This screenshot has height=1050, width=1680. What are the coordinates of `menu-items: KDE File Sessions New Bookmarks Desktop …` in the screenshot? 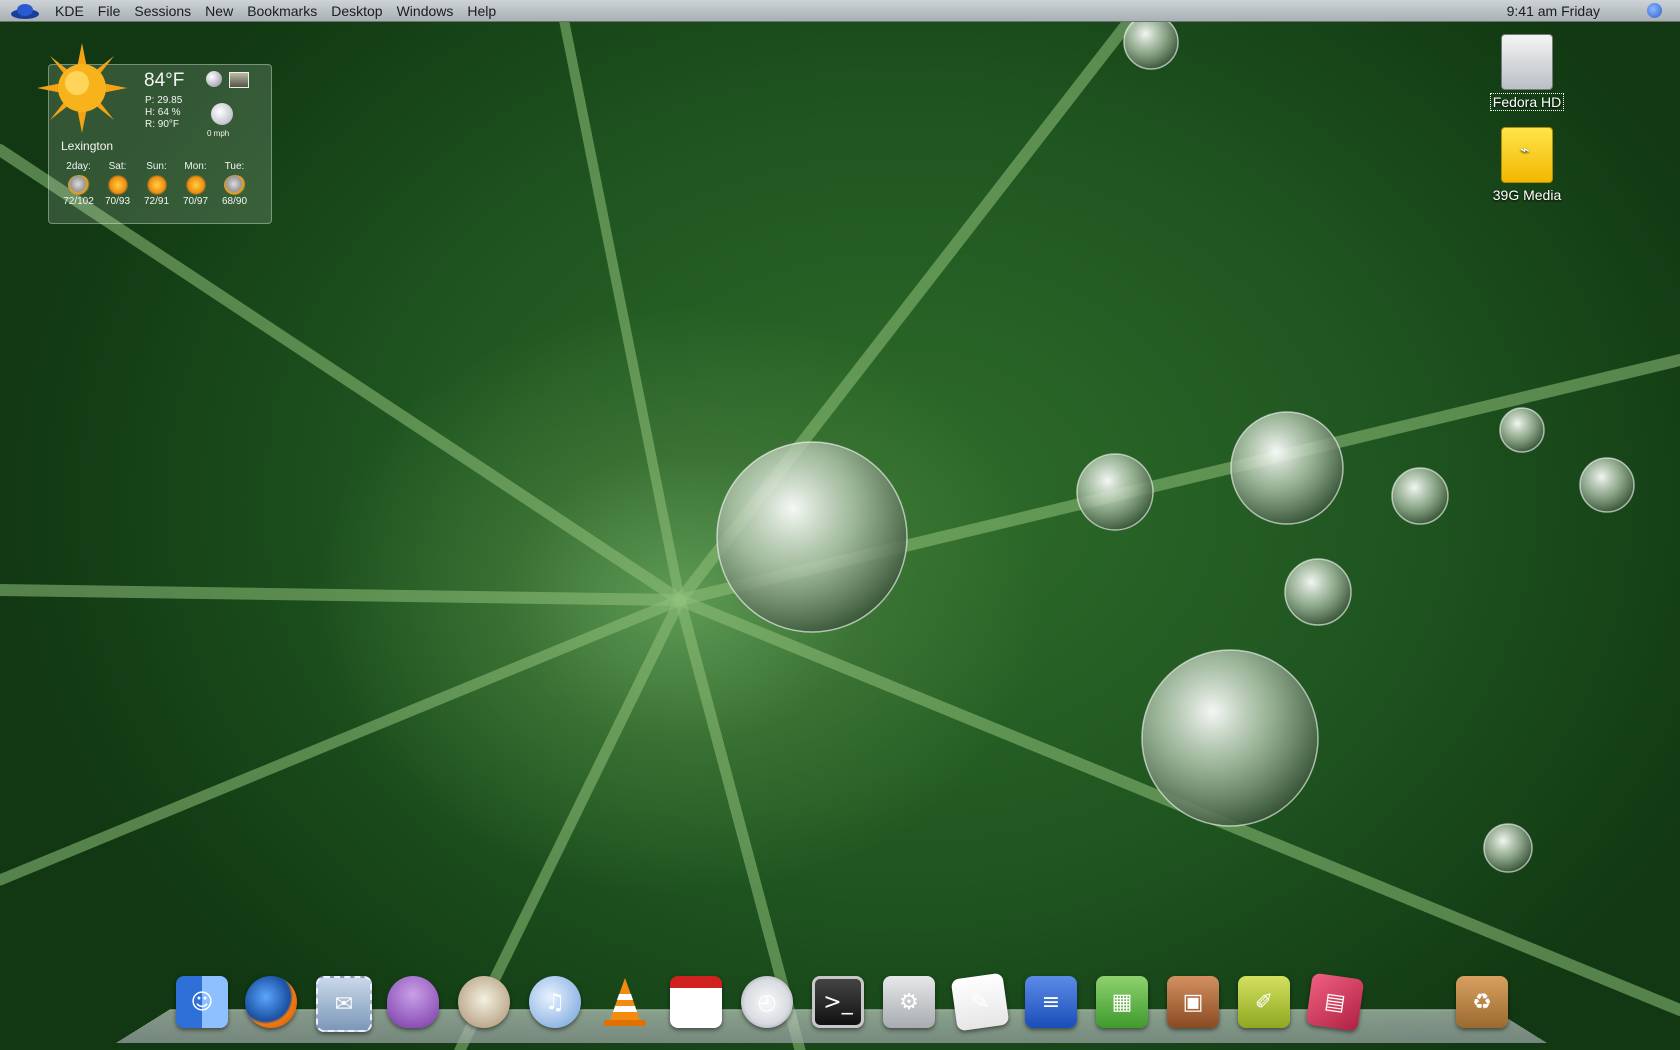 It's located at (279, 11).